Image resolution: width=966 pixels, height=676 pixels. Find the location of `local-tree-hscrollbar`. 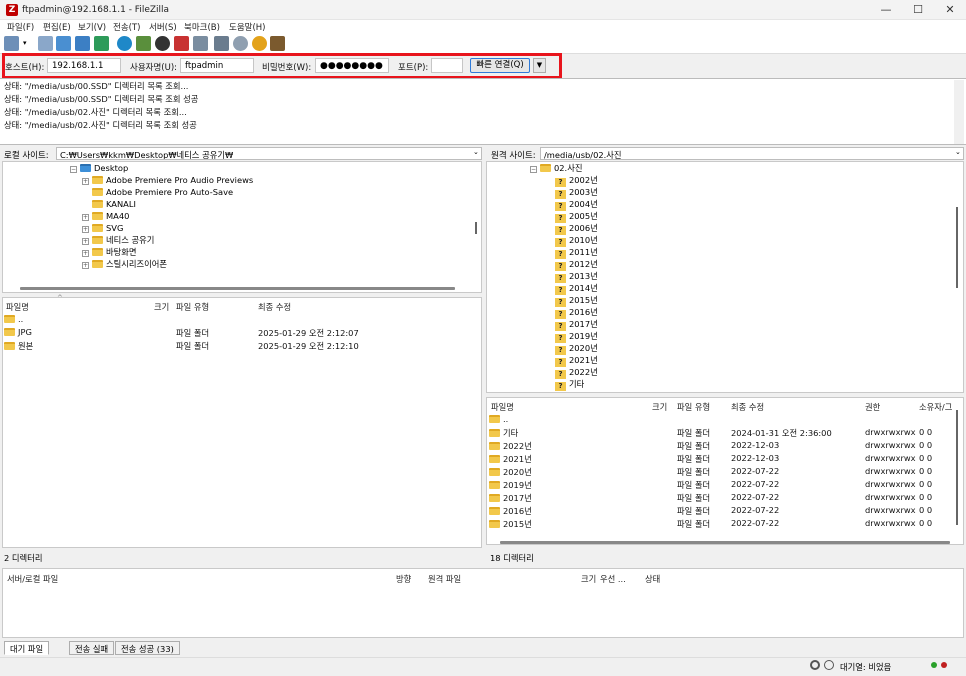

local-tree-hscrollbar is located at coordinates (237, 288).